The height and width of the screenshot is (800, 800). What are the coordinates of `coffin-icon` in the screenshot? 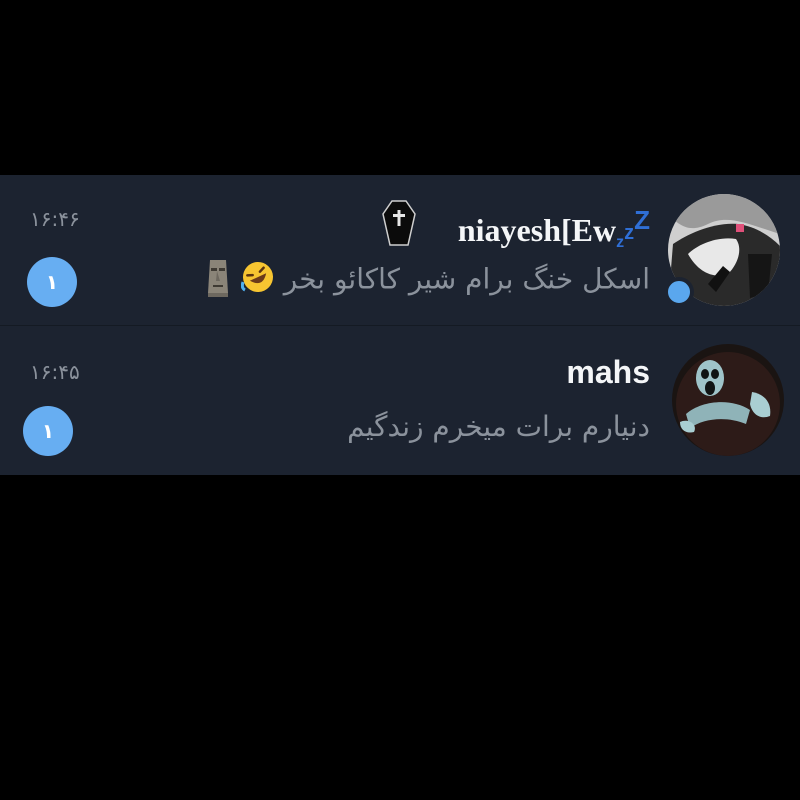 It's located at (399, 223).